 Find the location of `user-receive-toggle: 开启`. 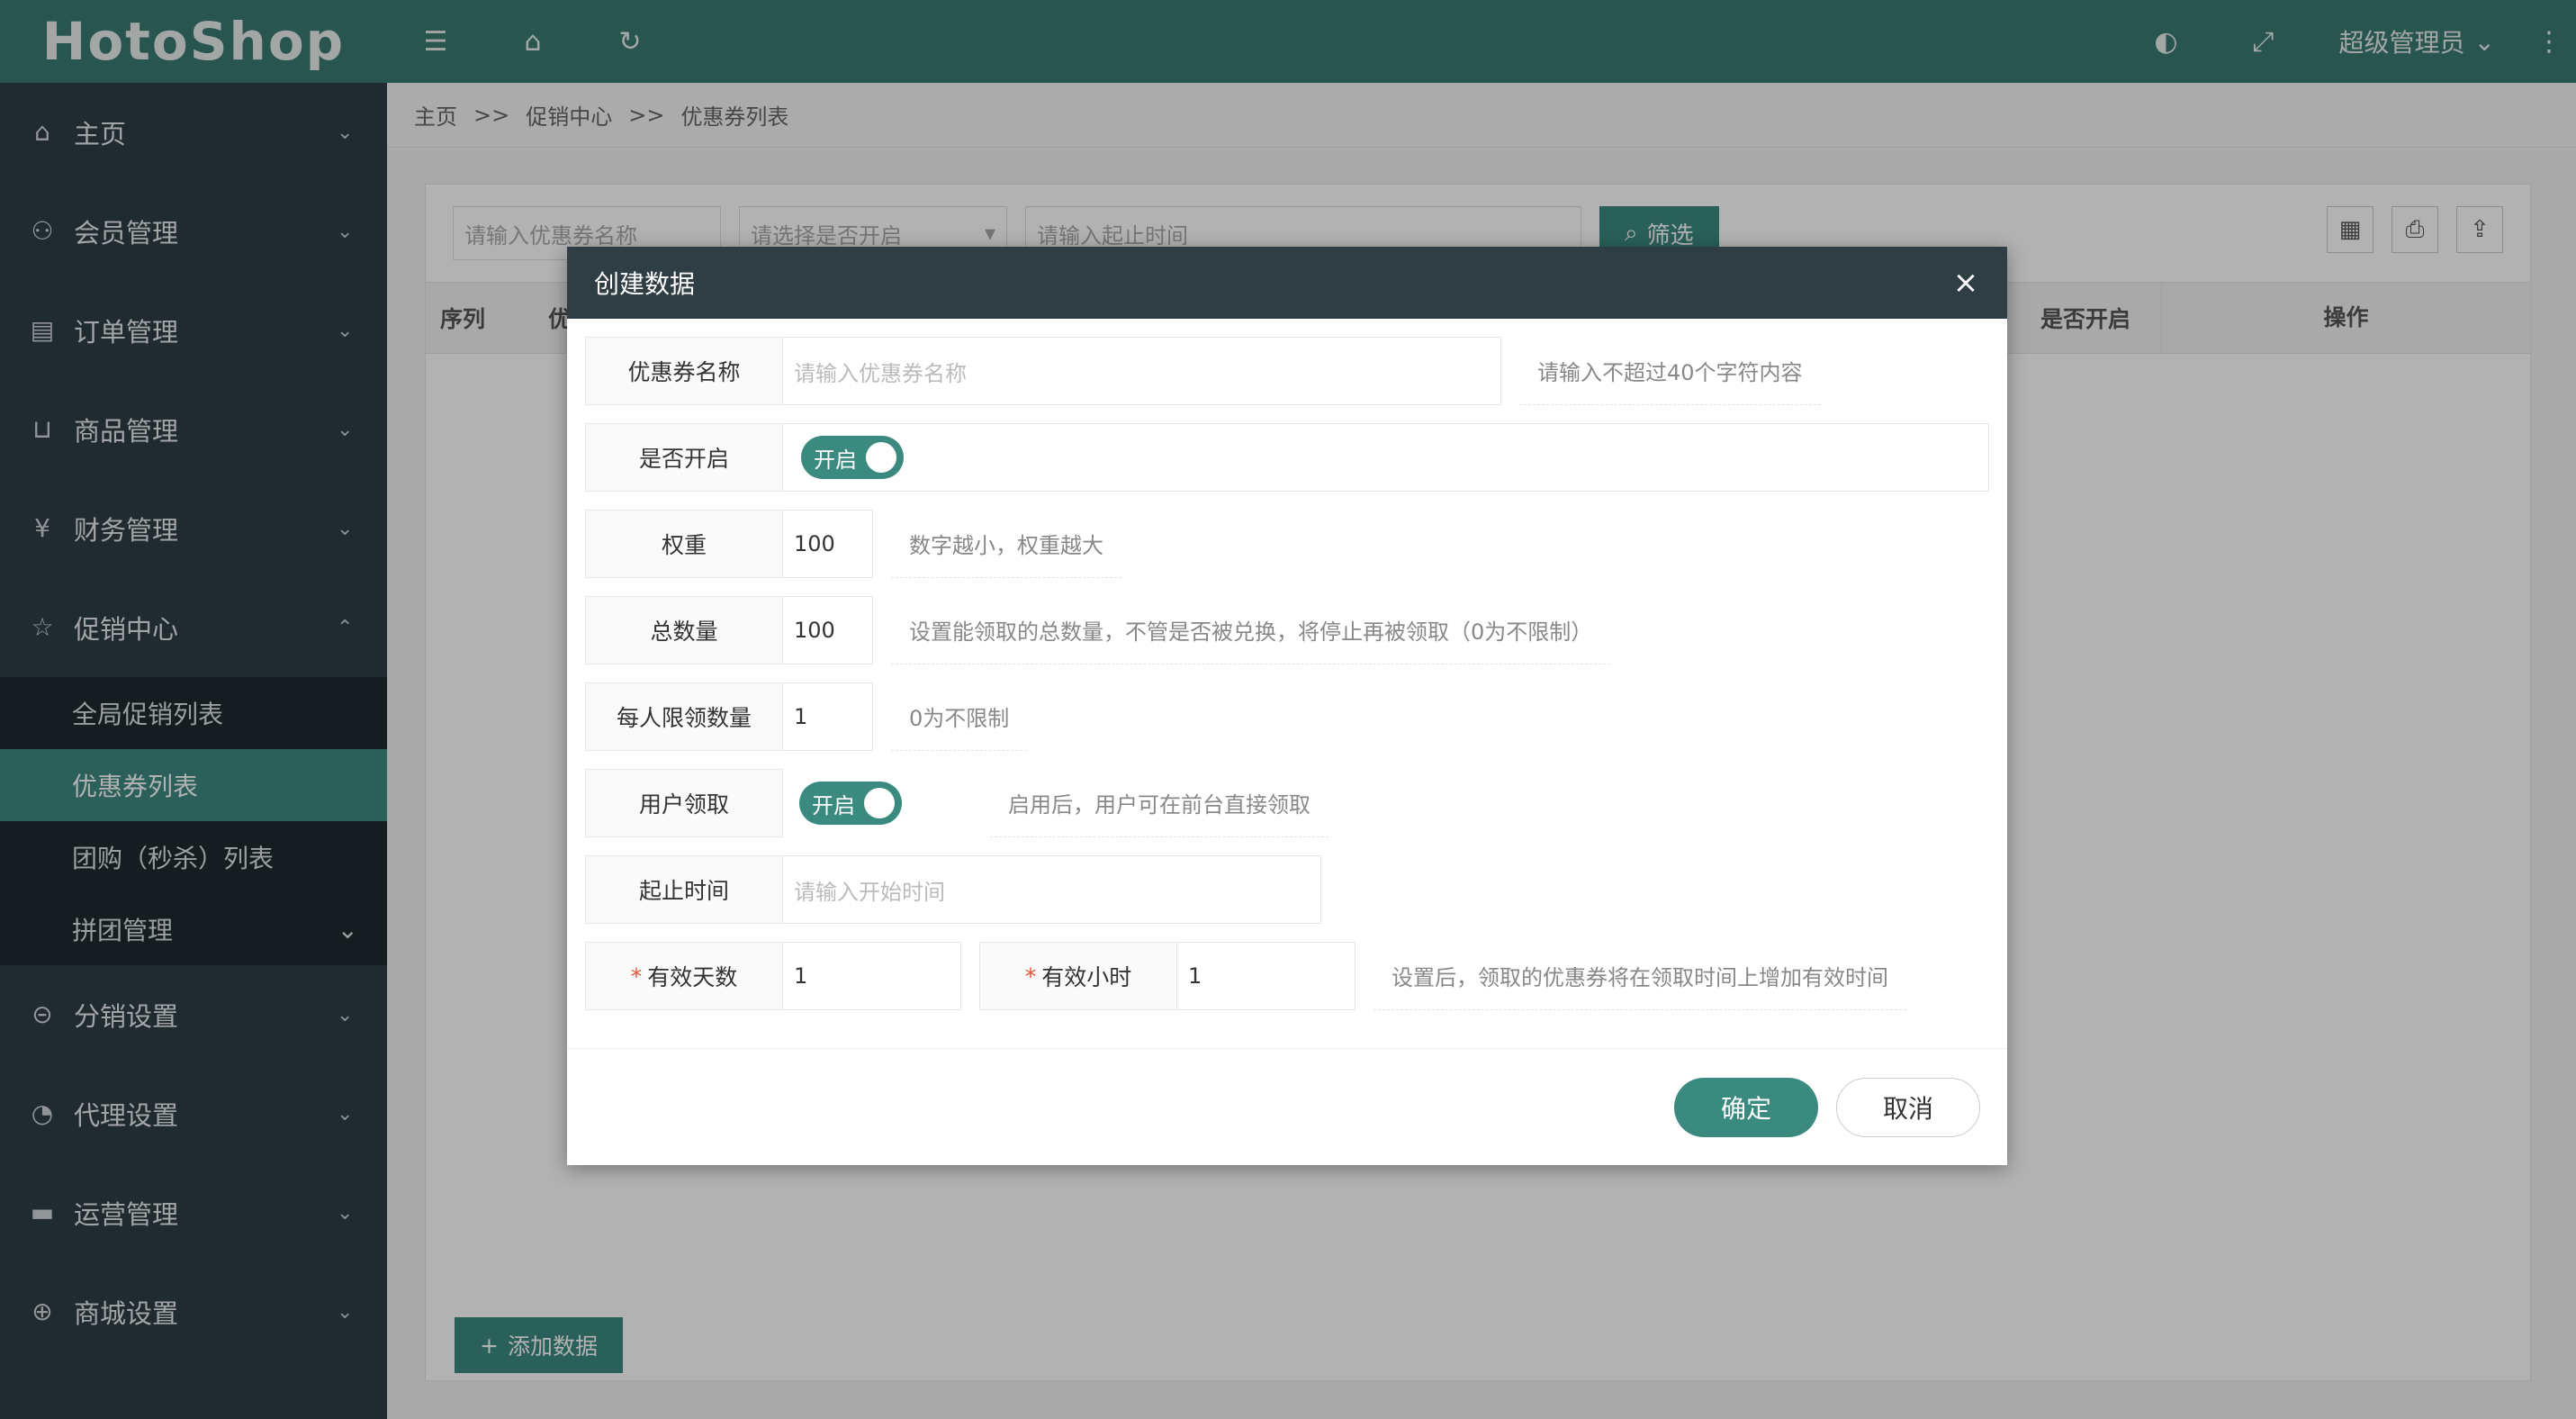

user-receive-toggle: 开启 is located at coordinates (850, 803).